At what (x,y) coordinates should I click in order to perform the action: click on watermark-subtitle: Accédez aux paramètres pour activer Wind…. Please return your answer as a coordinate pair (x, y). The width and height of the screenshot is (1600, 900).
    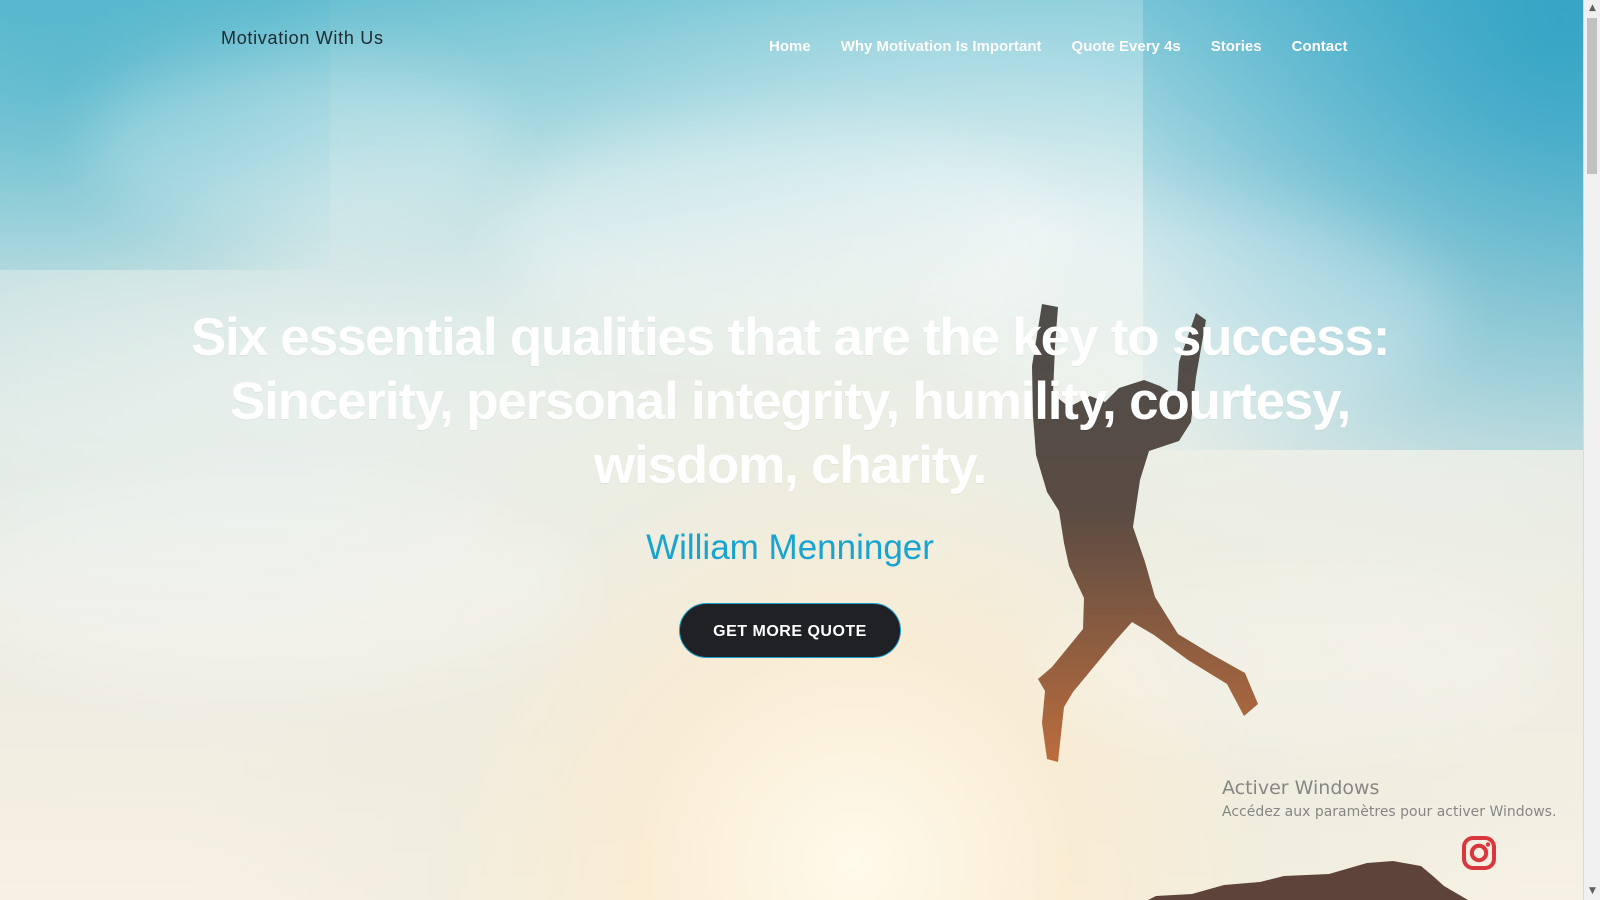
    Looking at the image, I should click on (1389, 812).